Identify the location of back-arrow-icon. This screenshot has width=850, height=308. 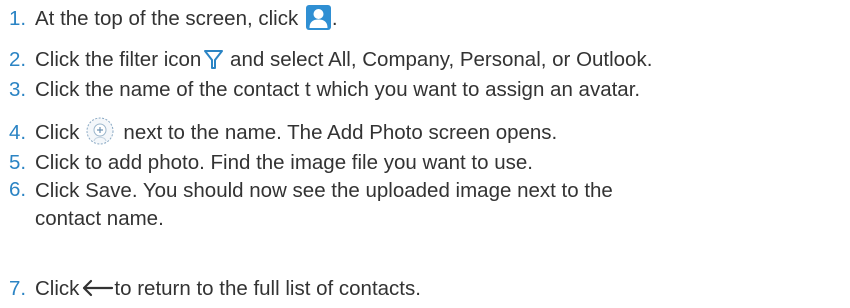
(97, 288).